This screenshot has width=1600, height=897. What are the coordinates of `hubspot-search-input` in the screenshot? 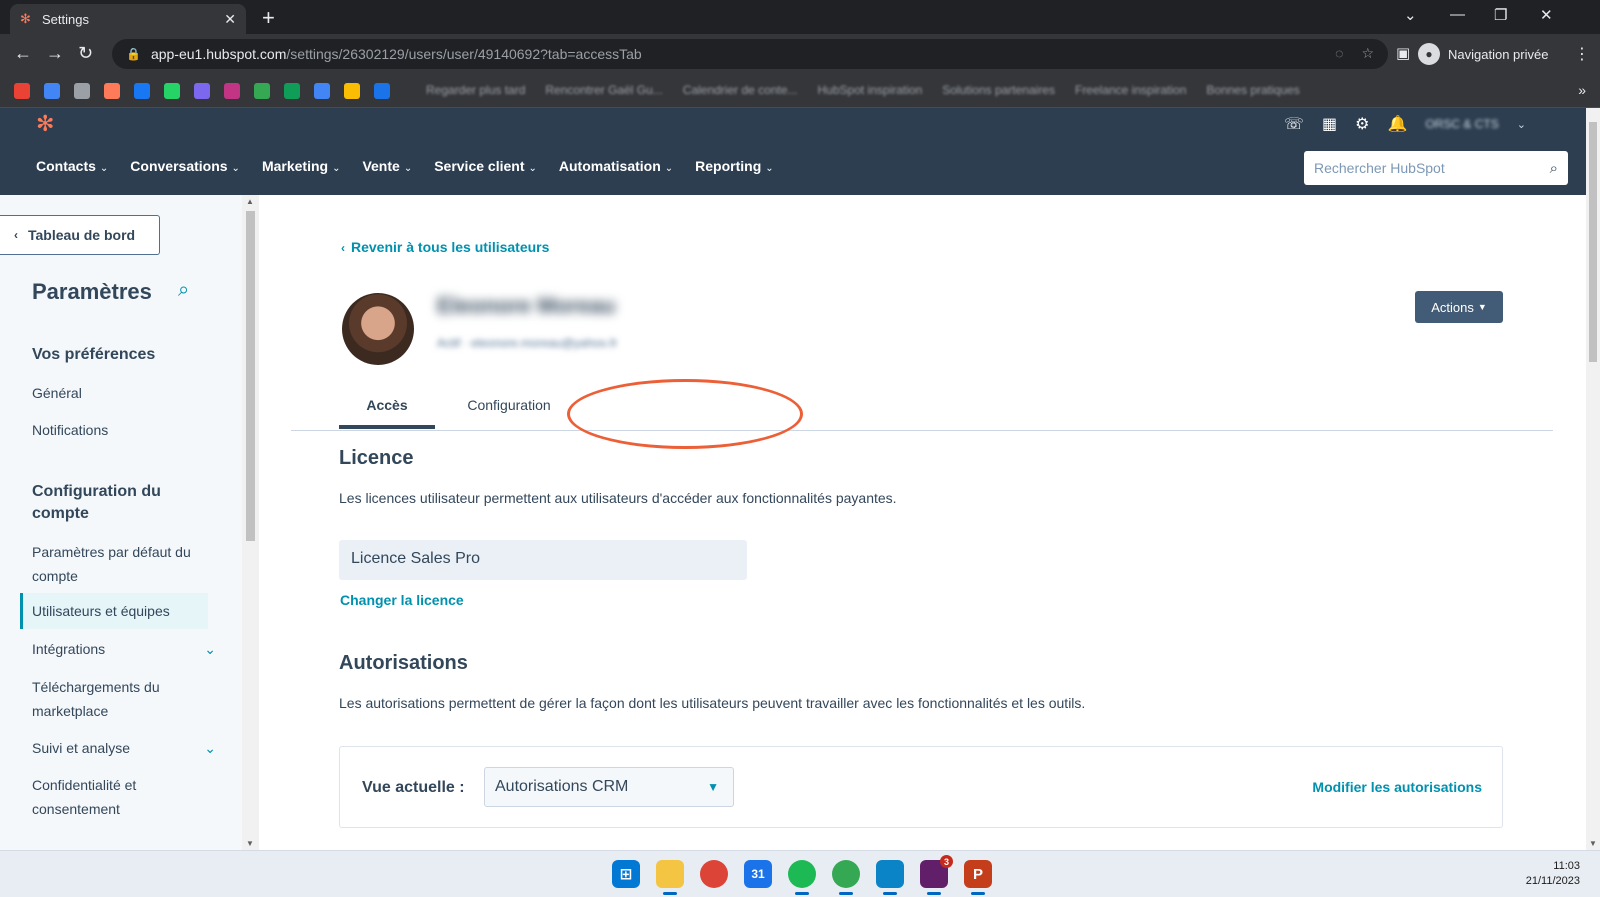 It's located at (1432, 168).